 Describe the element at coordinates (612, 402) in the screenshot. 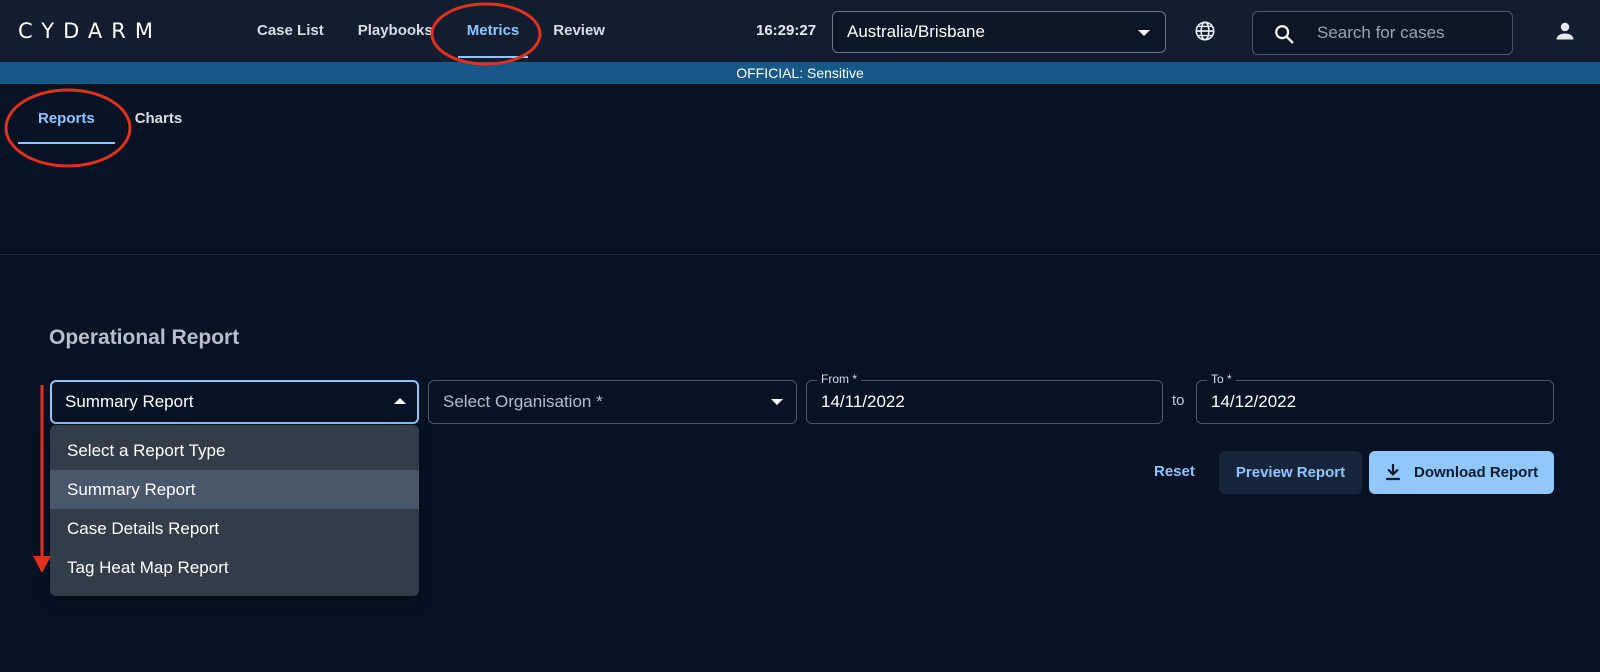

I see `organisation-select: Select Organisation *` at that location.